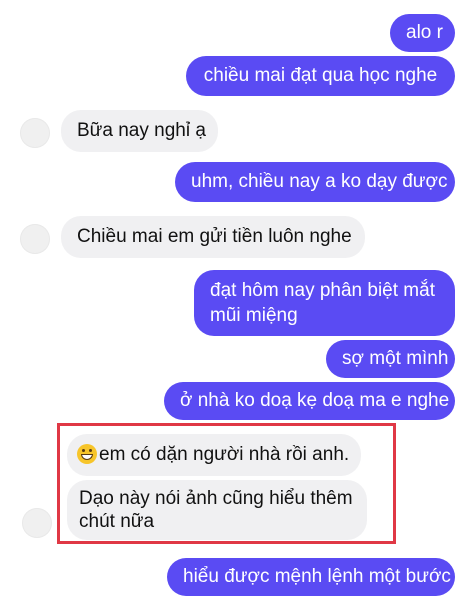  I want to click on message-text: chiều mai đạt qua học nghe, so click(320, 75).